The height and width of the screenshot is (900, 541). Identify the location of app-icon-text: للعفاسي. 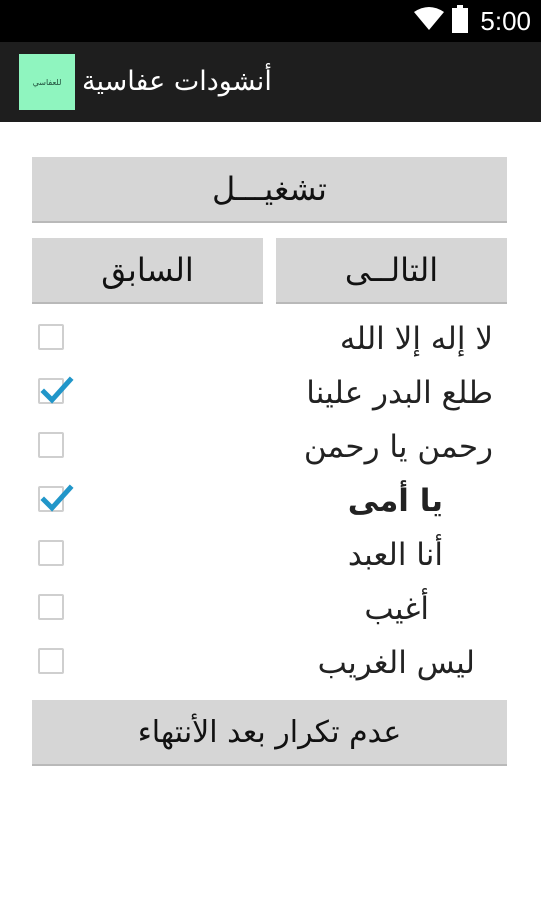
(47, 82).